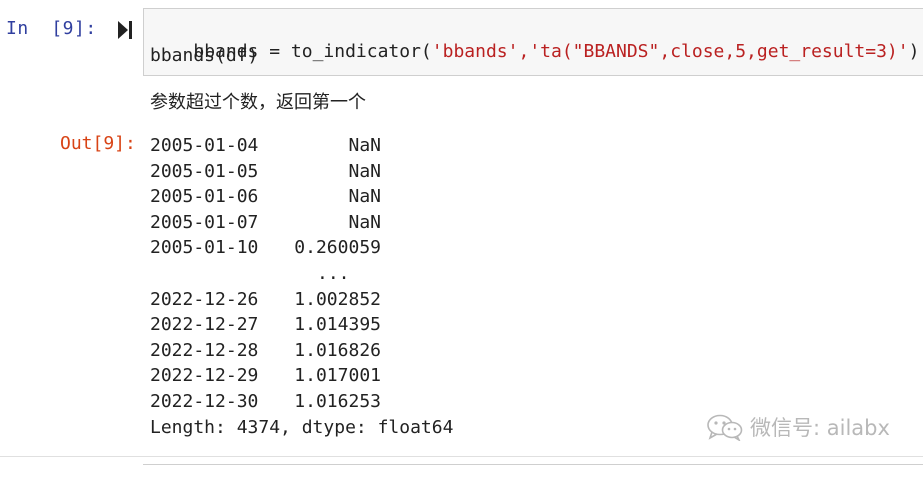 This screenshot has height=491, width=923. I want to click on series-value: 1.017001, so click(337, 376).